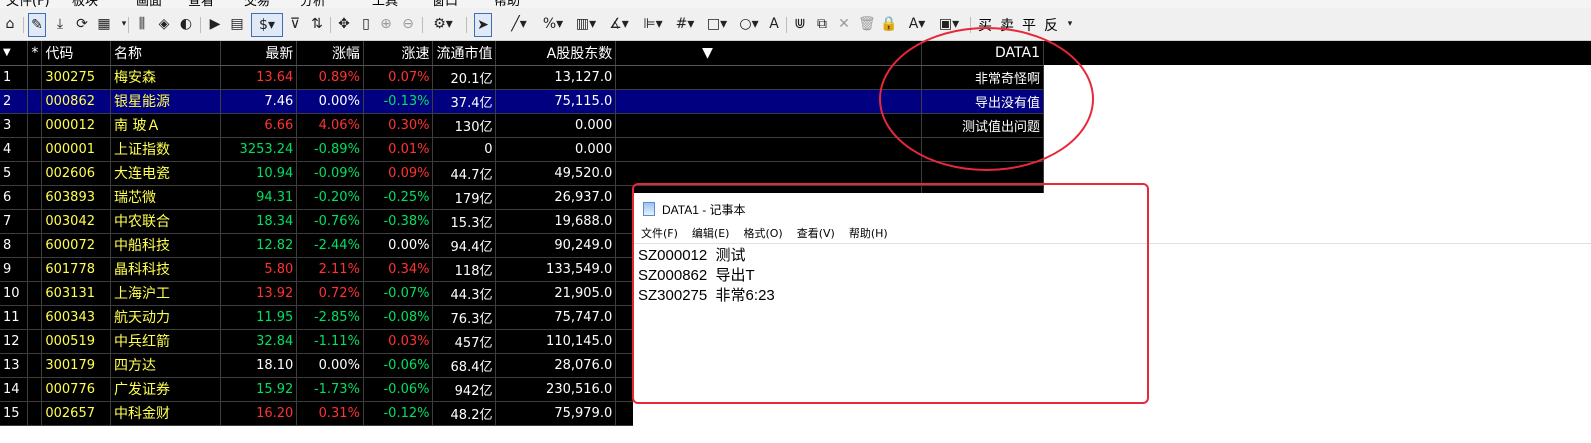 This screenshot has width=1591, height=443. What do you see at coordinates (464, 317) in the screenshot?
I see `market-cap-cell: 76.3亿` at bounding box center [464, 317].